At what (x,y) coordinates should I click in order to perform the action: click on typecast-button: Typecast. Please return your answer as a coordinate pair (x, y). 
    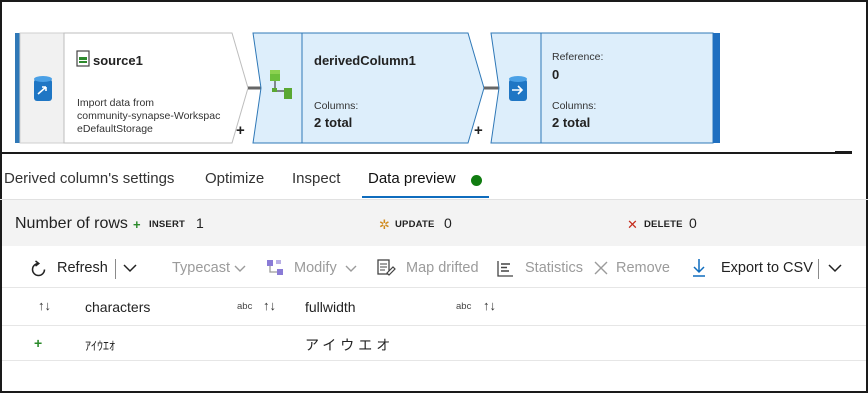
    Looking at the image, I should click on (201, 268).